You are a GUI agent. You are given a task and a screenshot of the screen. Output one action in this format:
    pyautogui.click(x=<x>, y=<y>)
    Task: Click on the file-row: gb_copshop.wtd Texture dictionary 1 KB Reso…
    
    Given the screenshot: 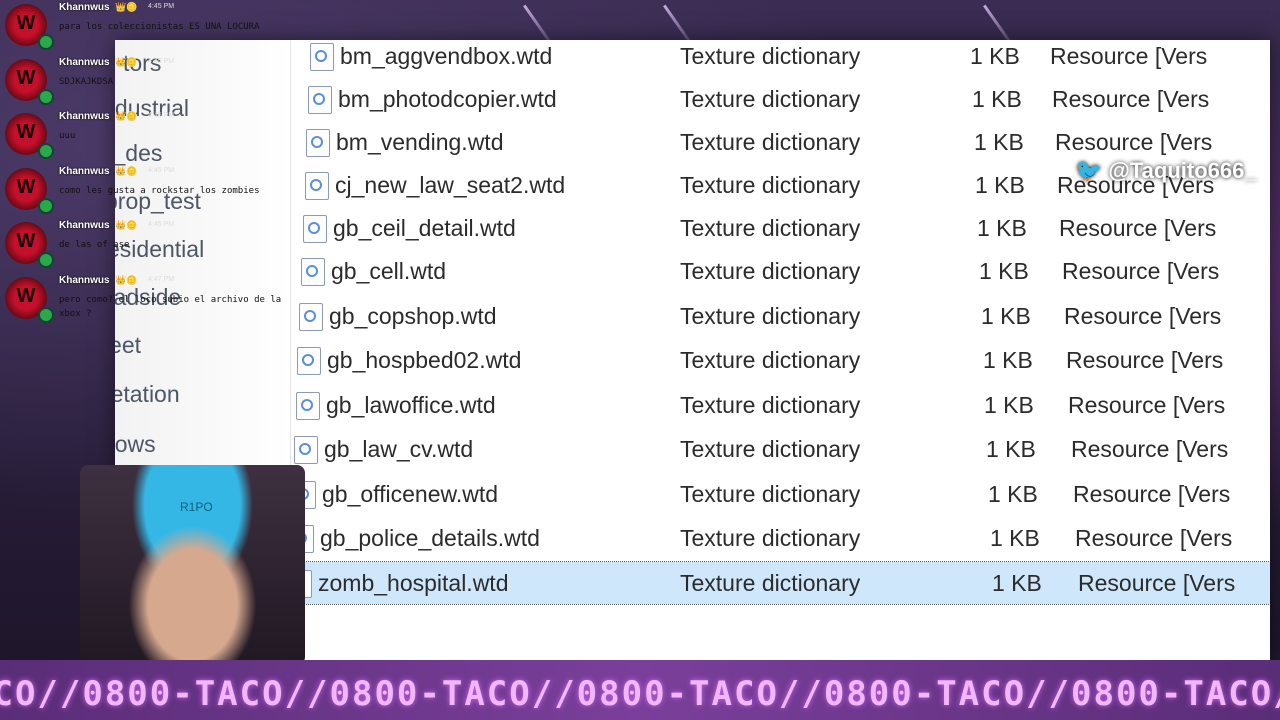 What is the action you would take?
    pyautogui.click(x=780, y=316)
    